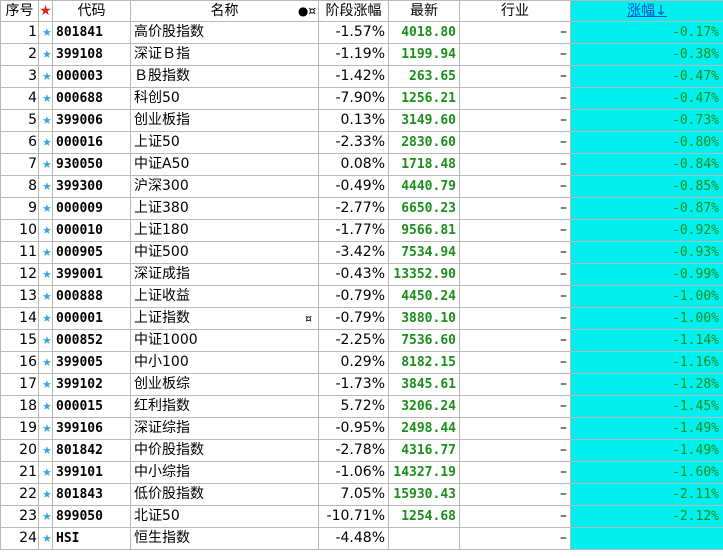  Describe the element at coordinates (45, 11) in the screenshot. I see `header-star-icon: ★` at that location.